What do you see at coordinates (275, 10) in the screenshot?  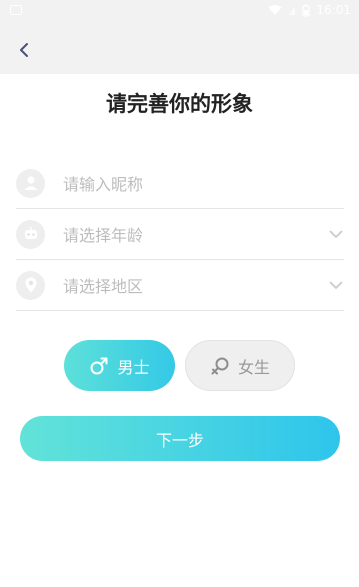 I see `wifi-icon` at bounding box center [275, 10].